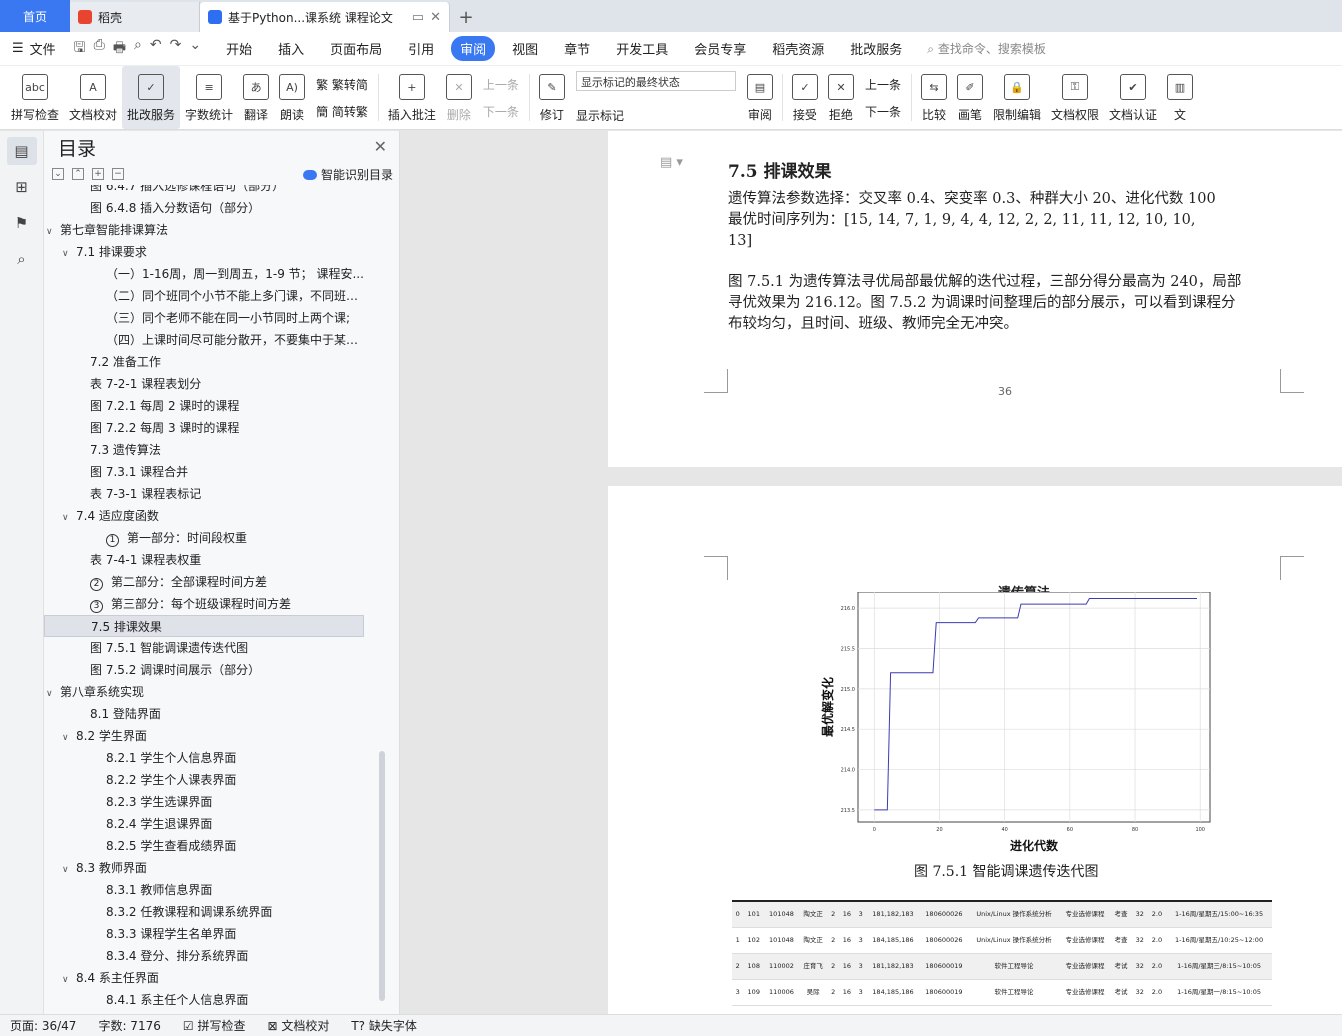  Describe the element at coordinates (35, 16) in the screenshot. I see `tab-home: 首页` at that location.